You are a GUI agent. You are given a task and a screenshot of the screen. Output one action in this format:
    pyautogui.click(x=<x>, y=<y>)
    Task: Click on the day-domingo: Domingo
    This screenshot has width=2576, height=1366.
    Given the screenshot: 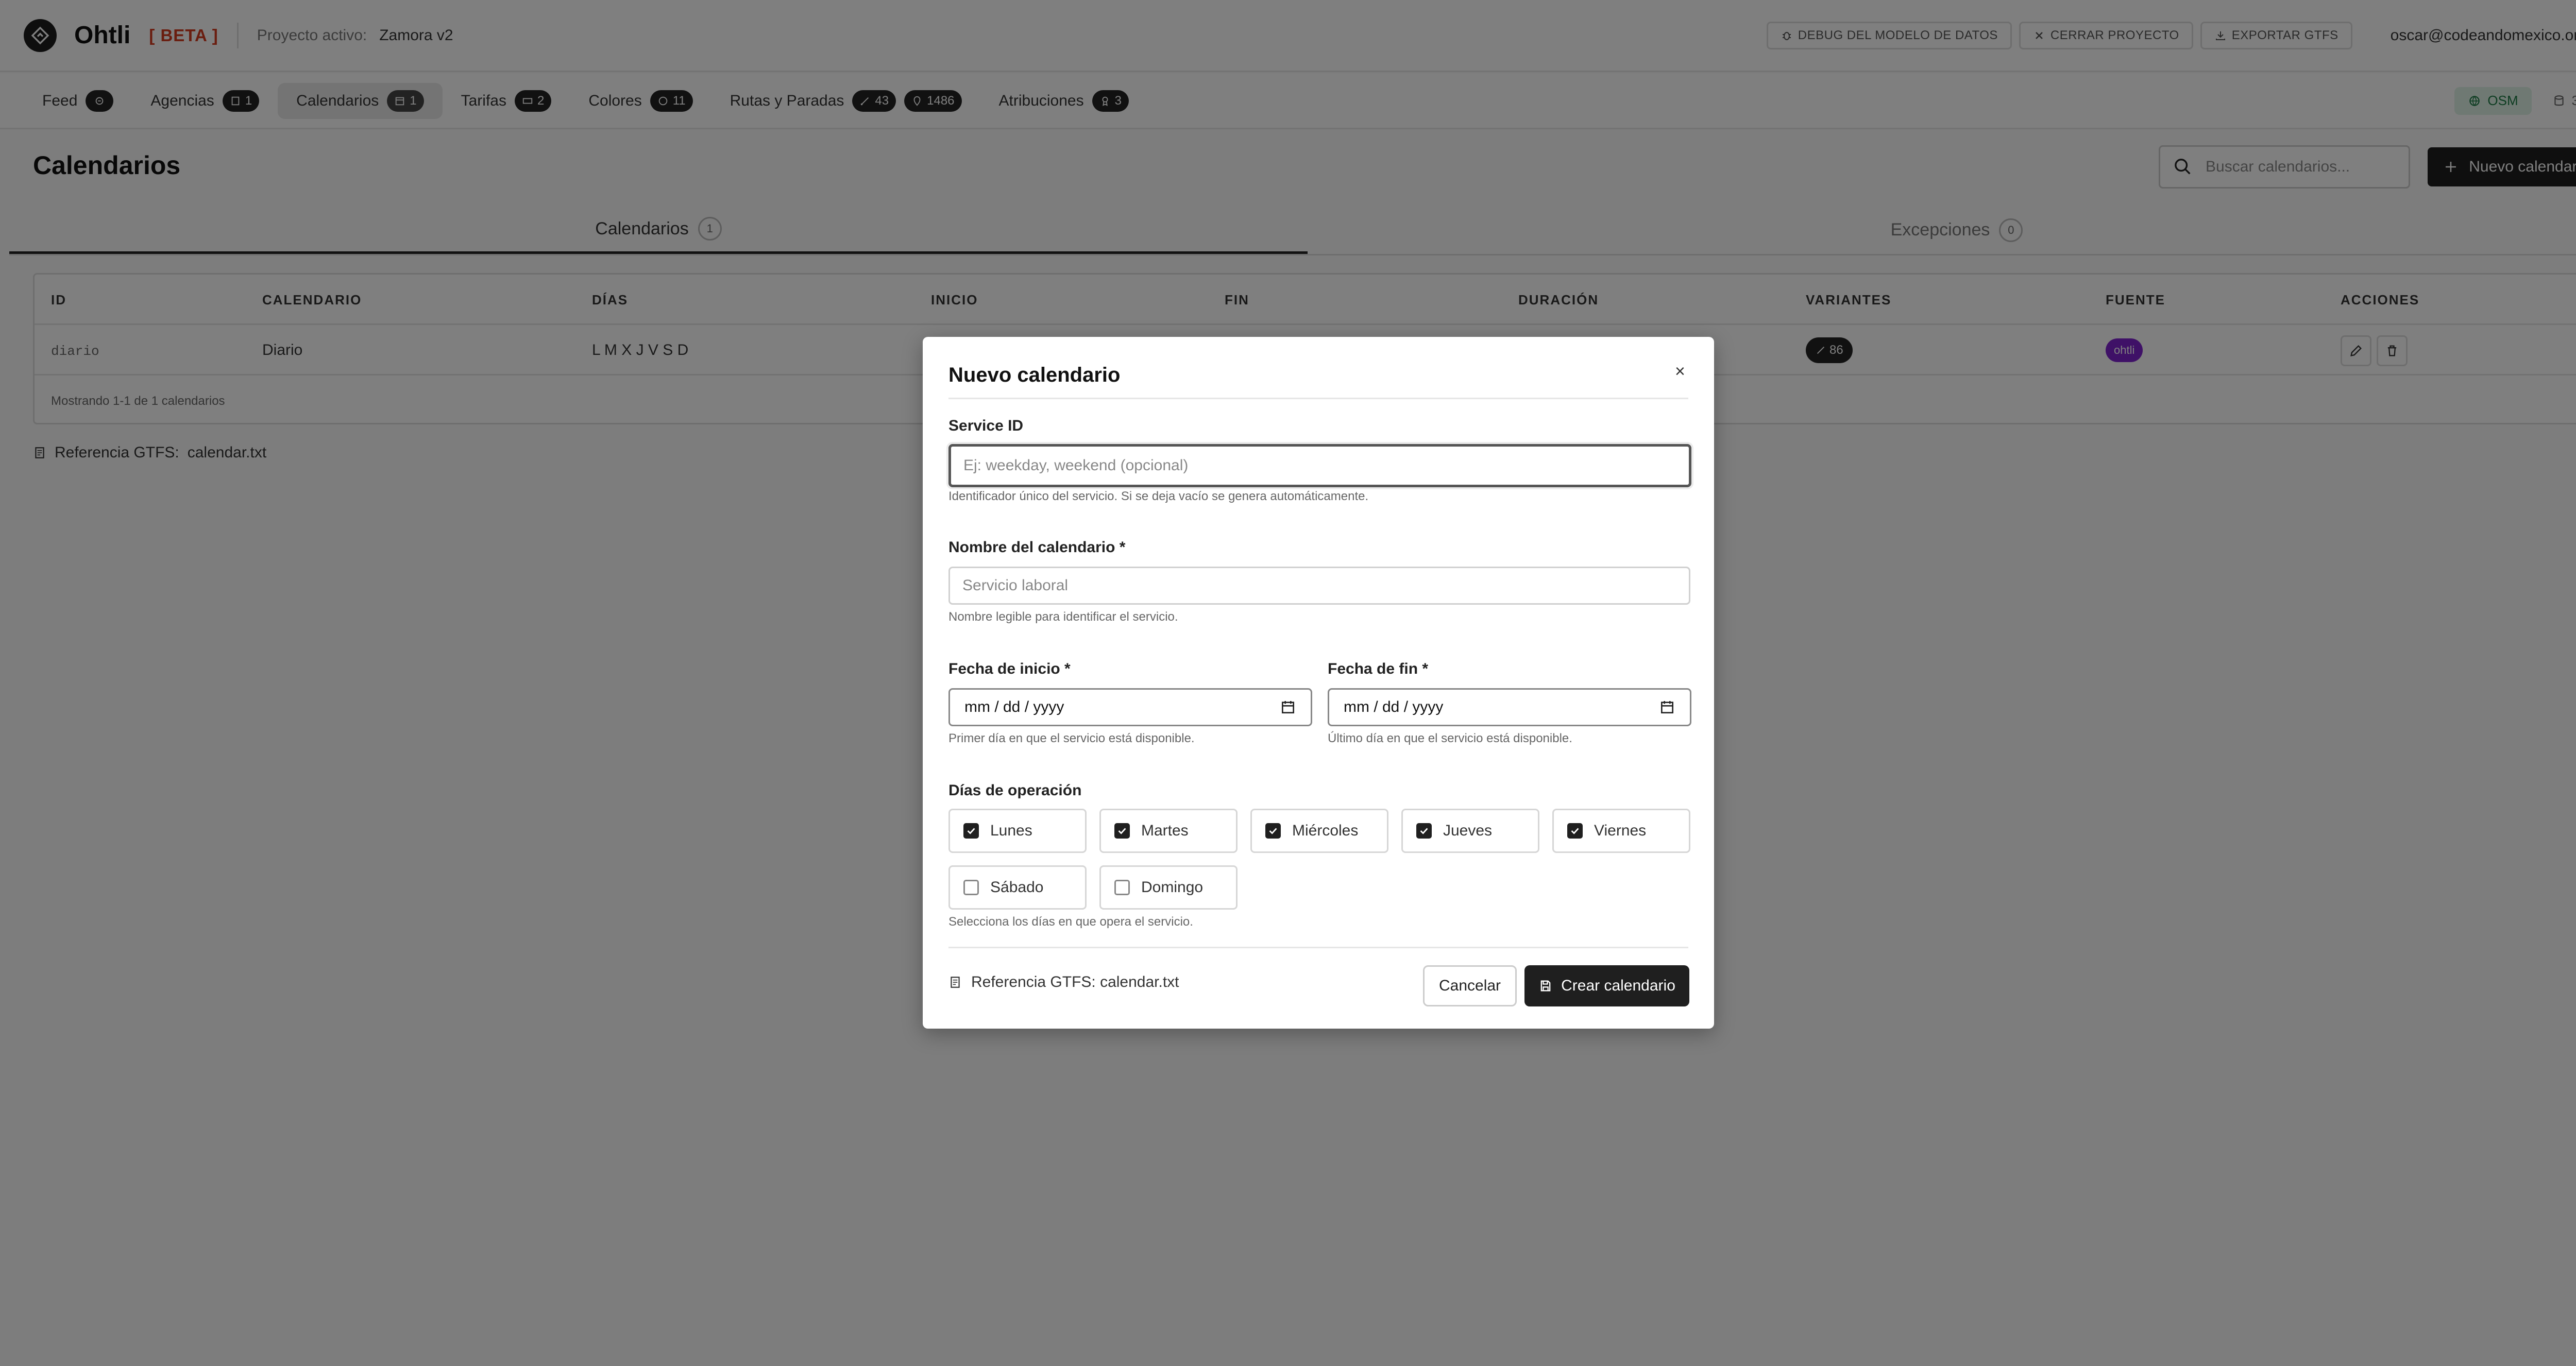 What is the action you would take?
    pyautogui.click(x=1168, y=887)
    